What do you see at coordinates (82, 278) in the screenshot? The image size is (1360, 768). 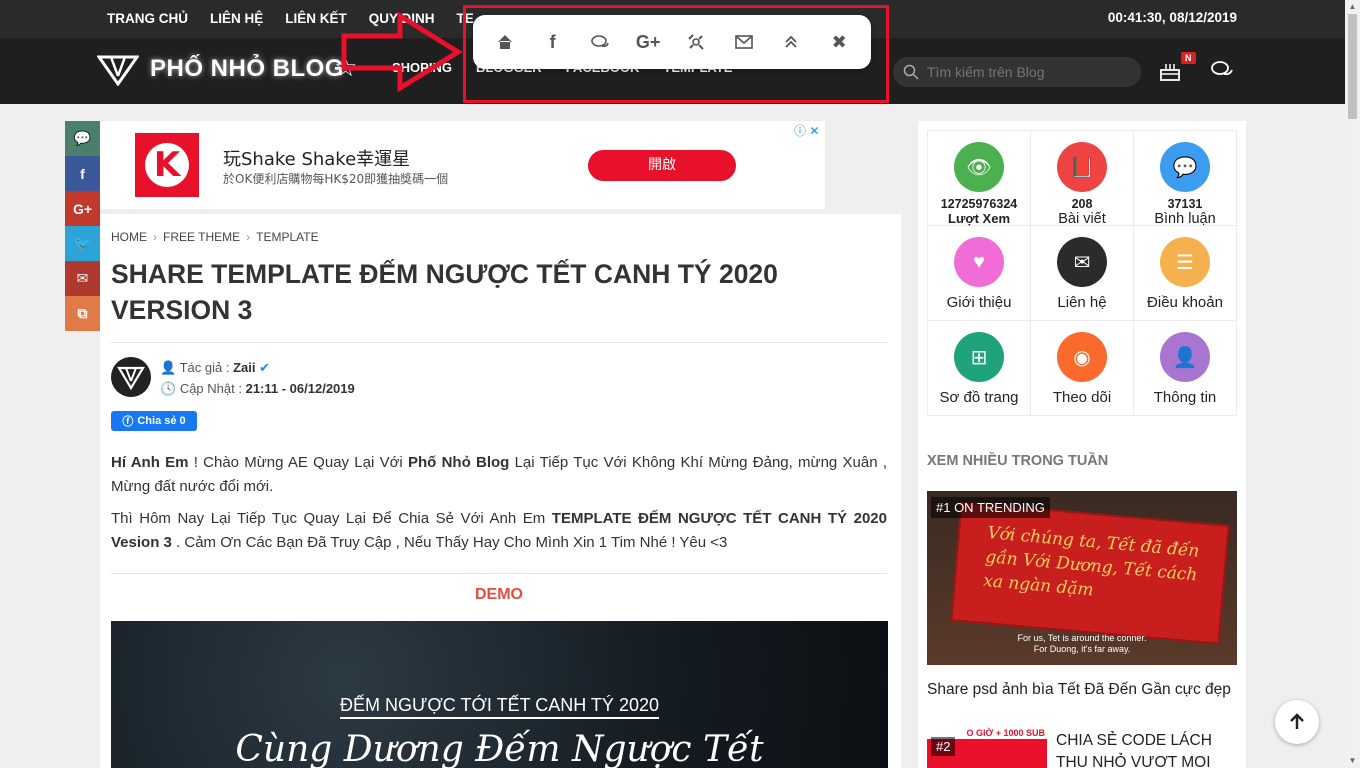 I see `mail-icon: ✉` at bounding box center [82, 278].